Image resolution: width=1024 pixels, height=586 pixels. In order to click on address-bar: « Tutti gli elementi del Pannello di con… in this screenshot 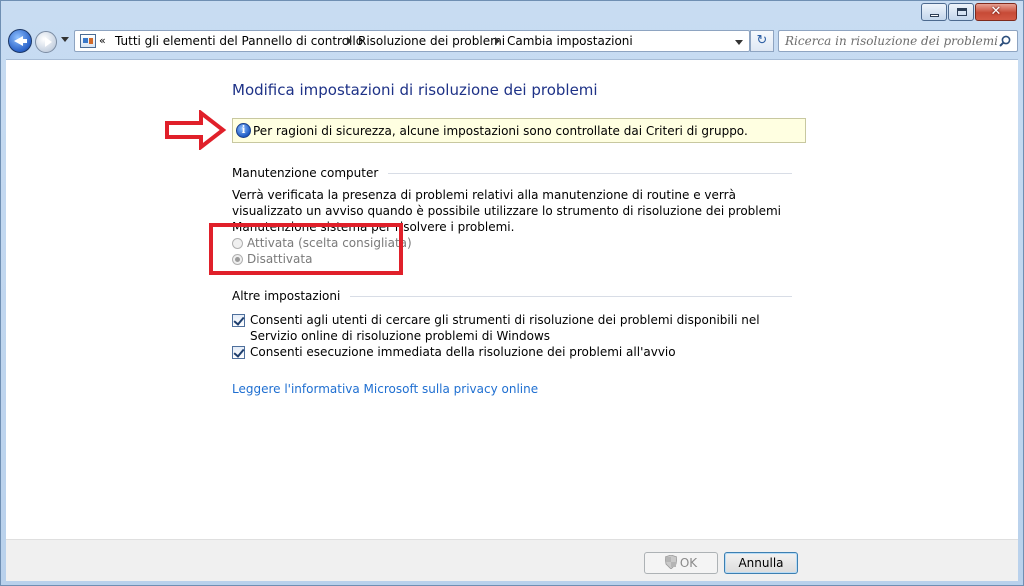, I will do `click(412, 41)`.